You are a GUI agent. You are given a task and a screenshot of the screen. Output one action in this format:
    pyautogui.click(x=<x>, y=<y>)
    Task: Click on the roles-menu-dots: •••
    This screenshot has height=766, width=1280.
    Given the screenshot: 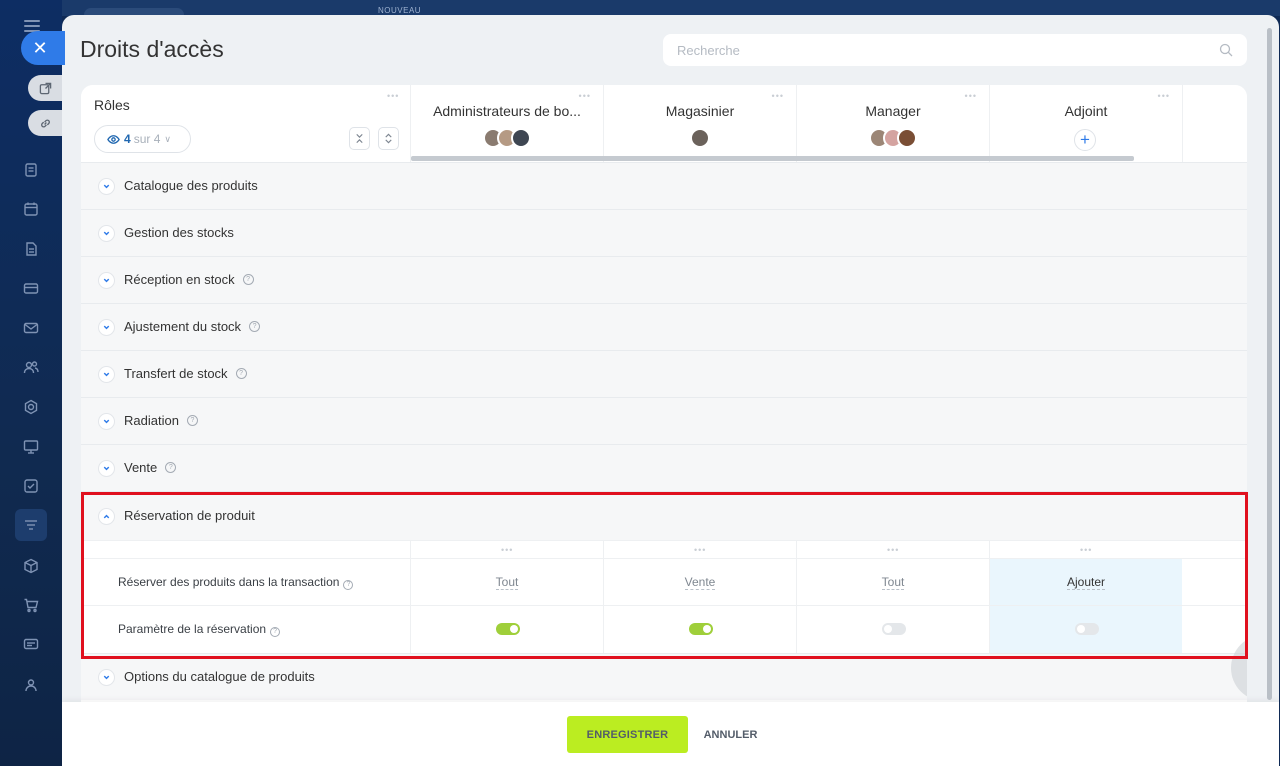 What is the action you would take?
    pyautogui.click(x=393, y=96)
    